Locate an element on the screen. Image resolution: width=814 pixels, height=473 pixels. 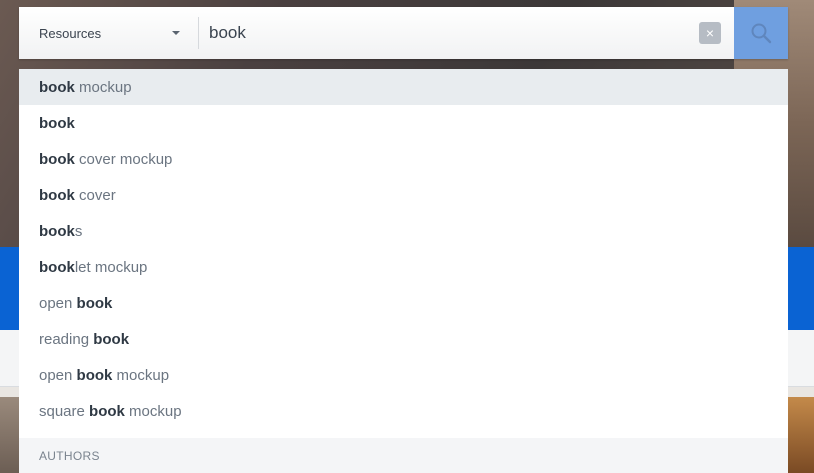
suggestion-item: book let mockup is located at coordinates (403, 267).